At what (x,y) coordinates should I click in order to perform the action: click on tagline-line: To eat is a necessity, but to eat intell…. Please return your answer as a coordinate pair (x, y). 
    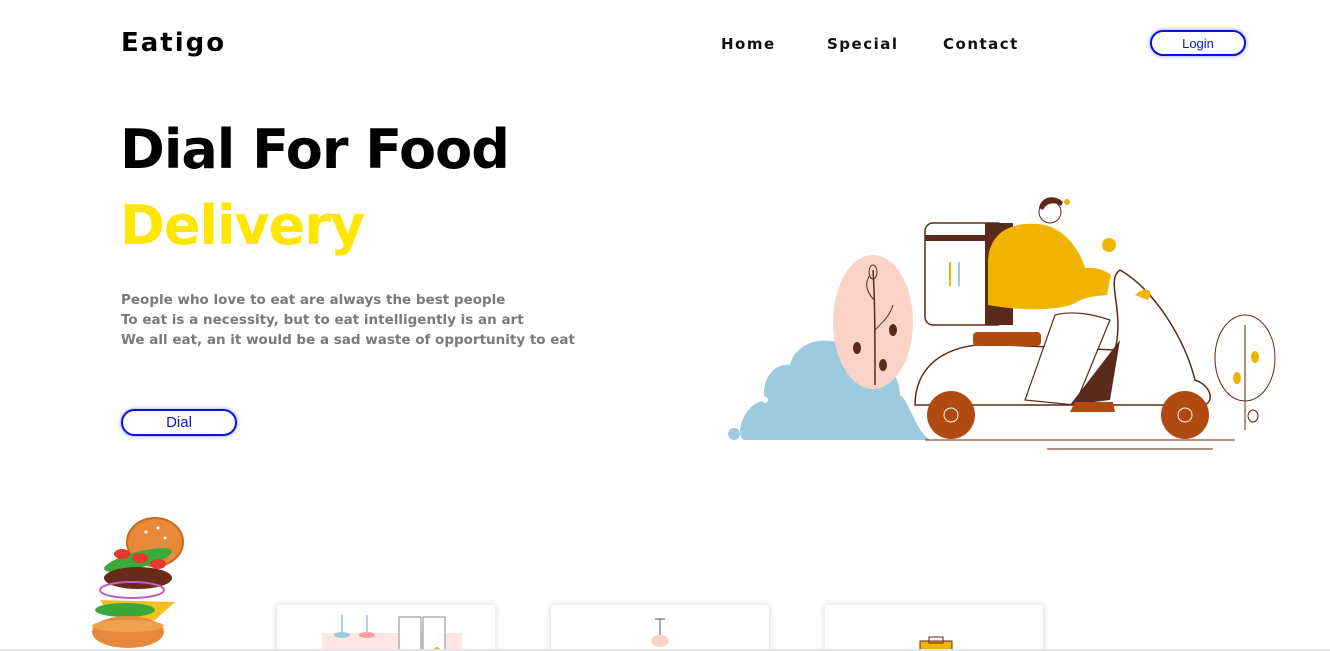
    Looking at the image, I should click on (322, 320).